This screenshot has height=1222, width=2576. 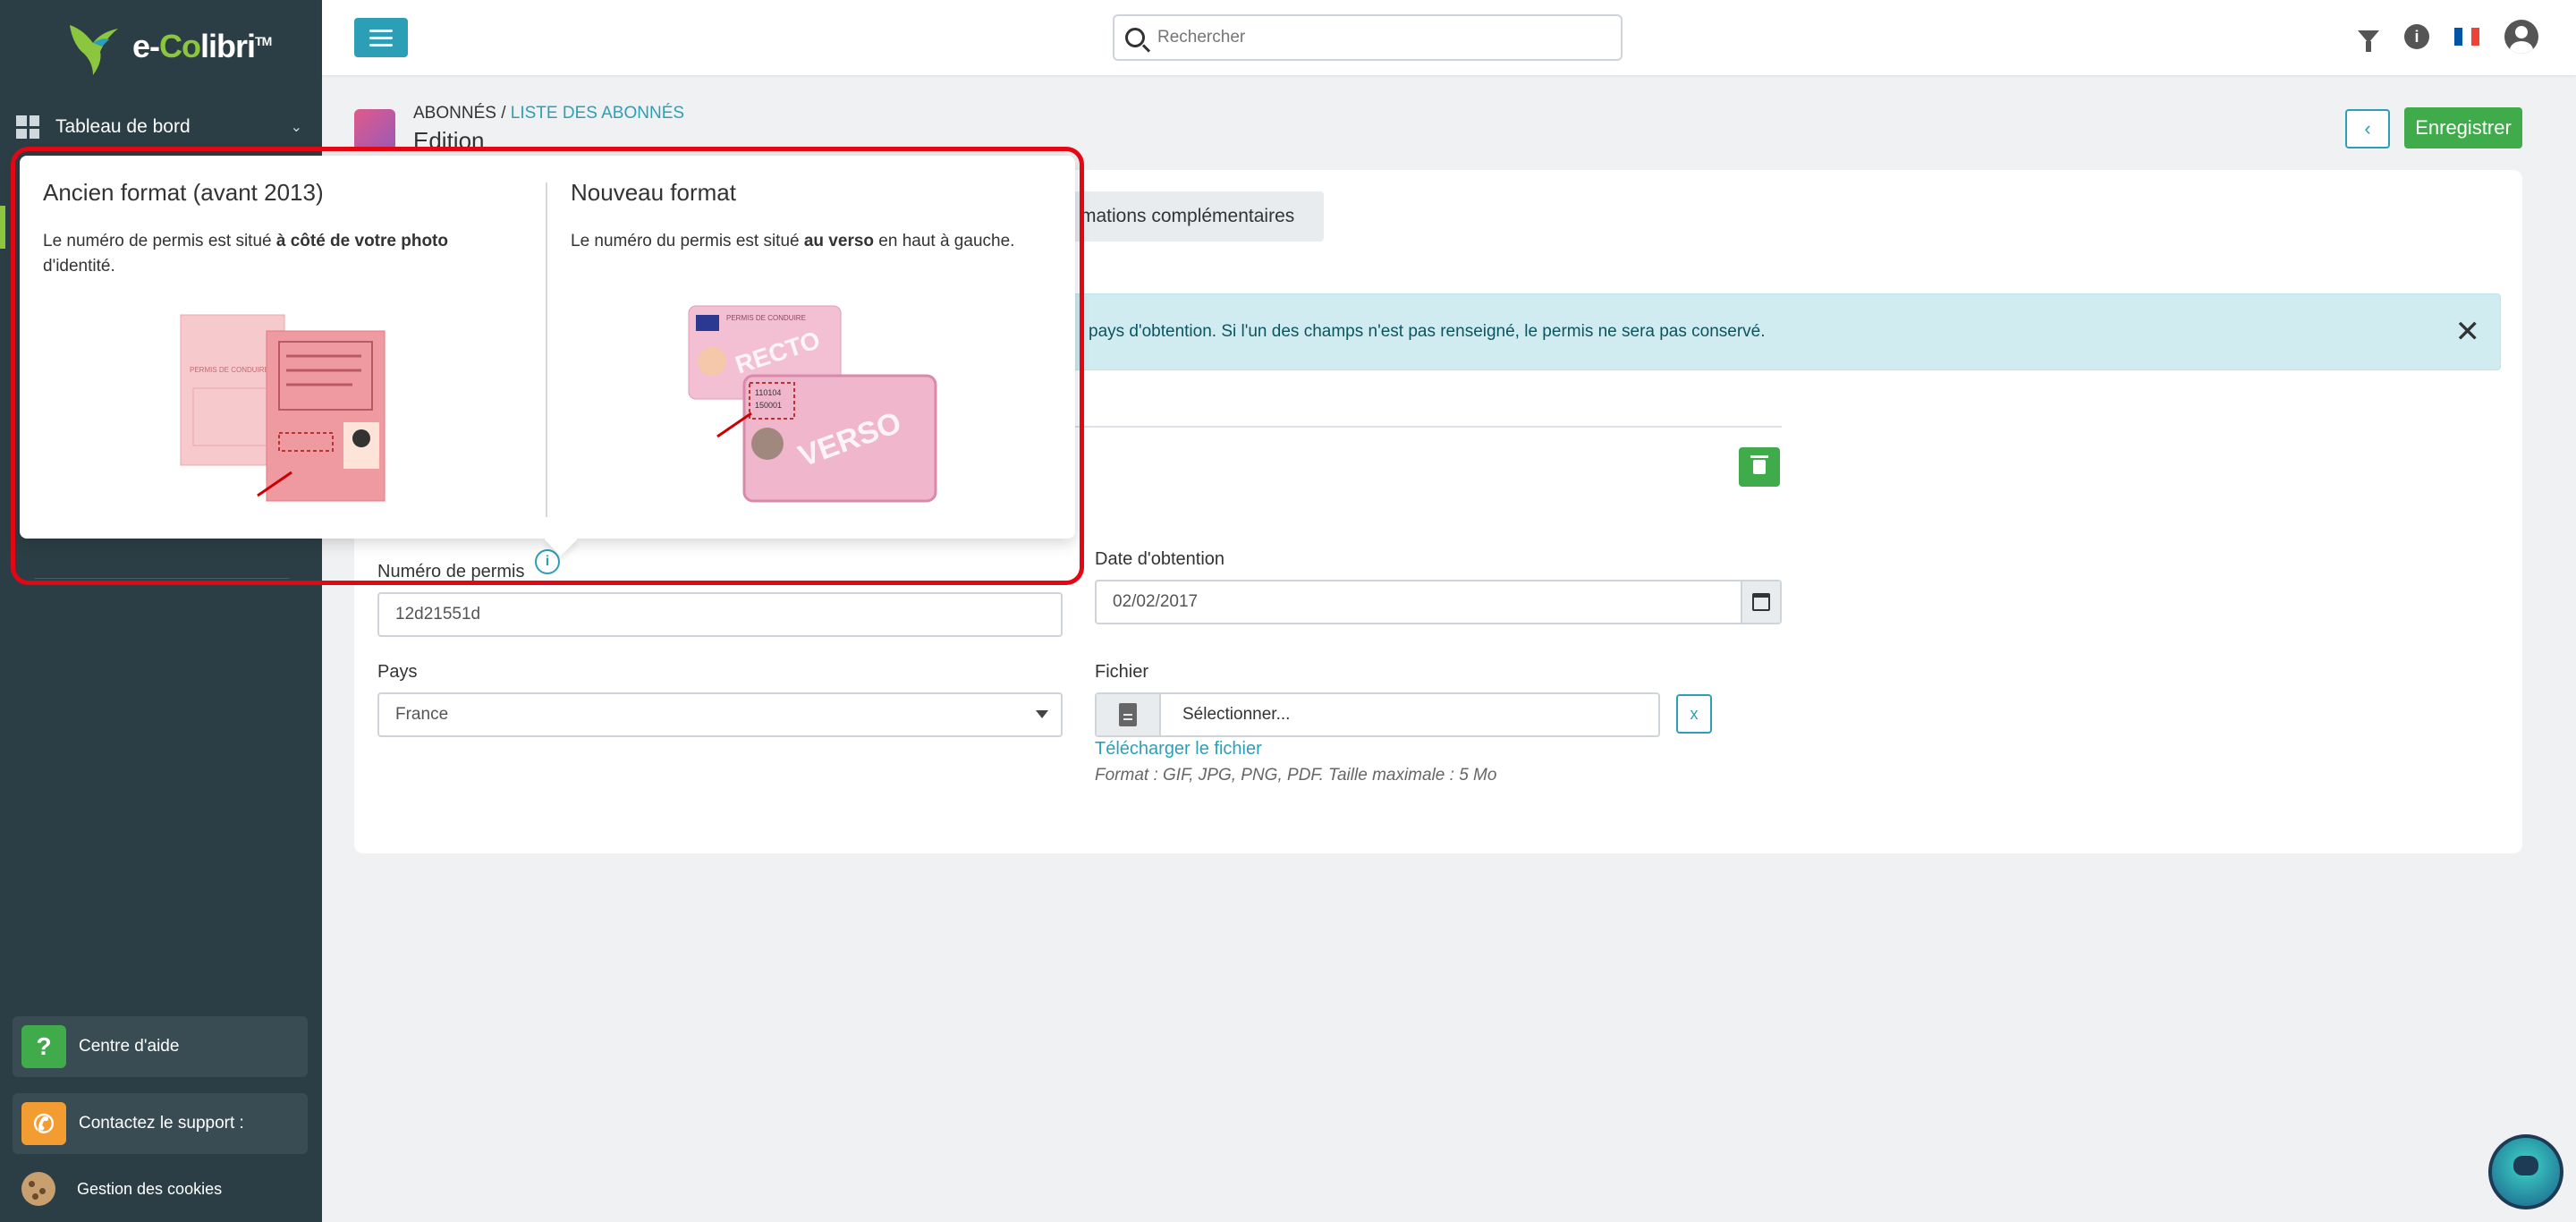 I want to click on section-divider, so click(x=1426, y=427).